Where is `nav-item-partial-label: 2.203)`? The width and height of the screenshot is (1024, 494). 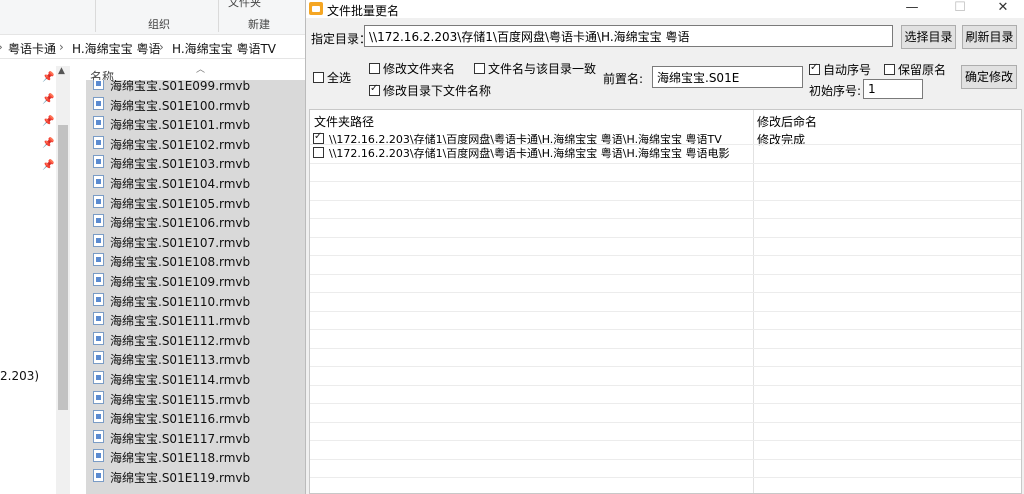
nav-item-partial-label: 2.203) is located at coordinates (19, 376).